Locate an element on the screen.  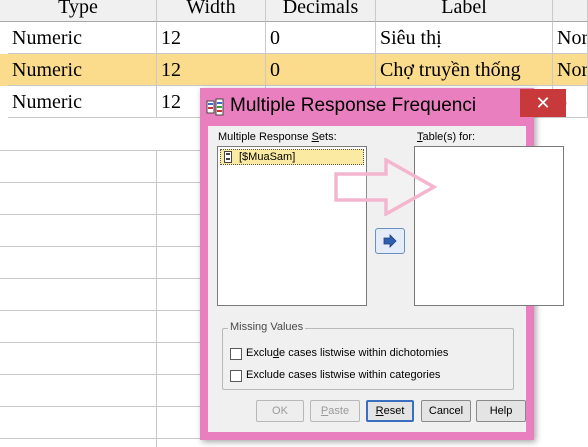
table-row: Numeric 12 0 Siêu thị Nor is located at coordinates (294, 38).